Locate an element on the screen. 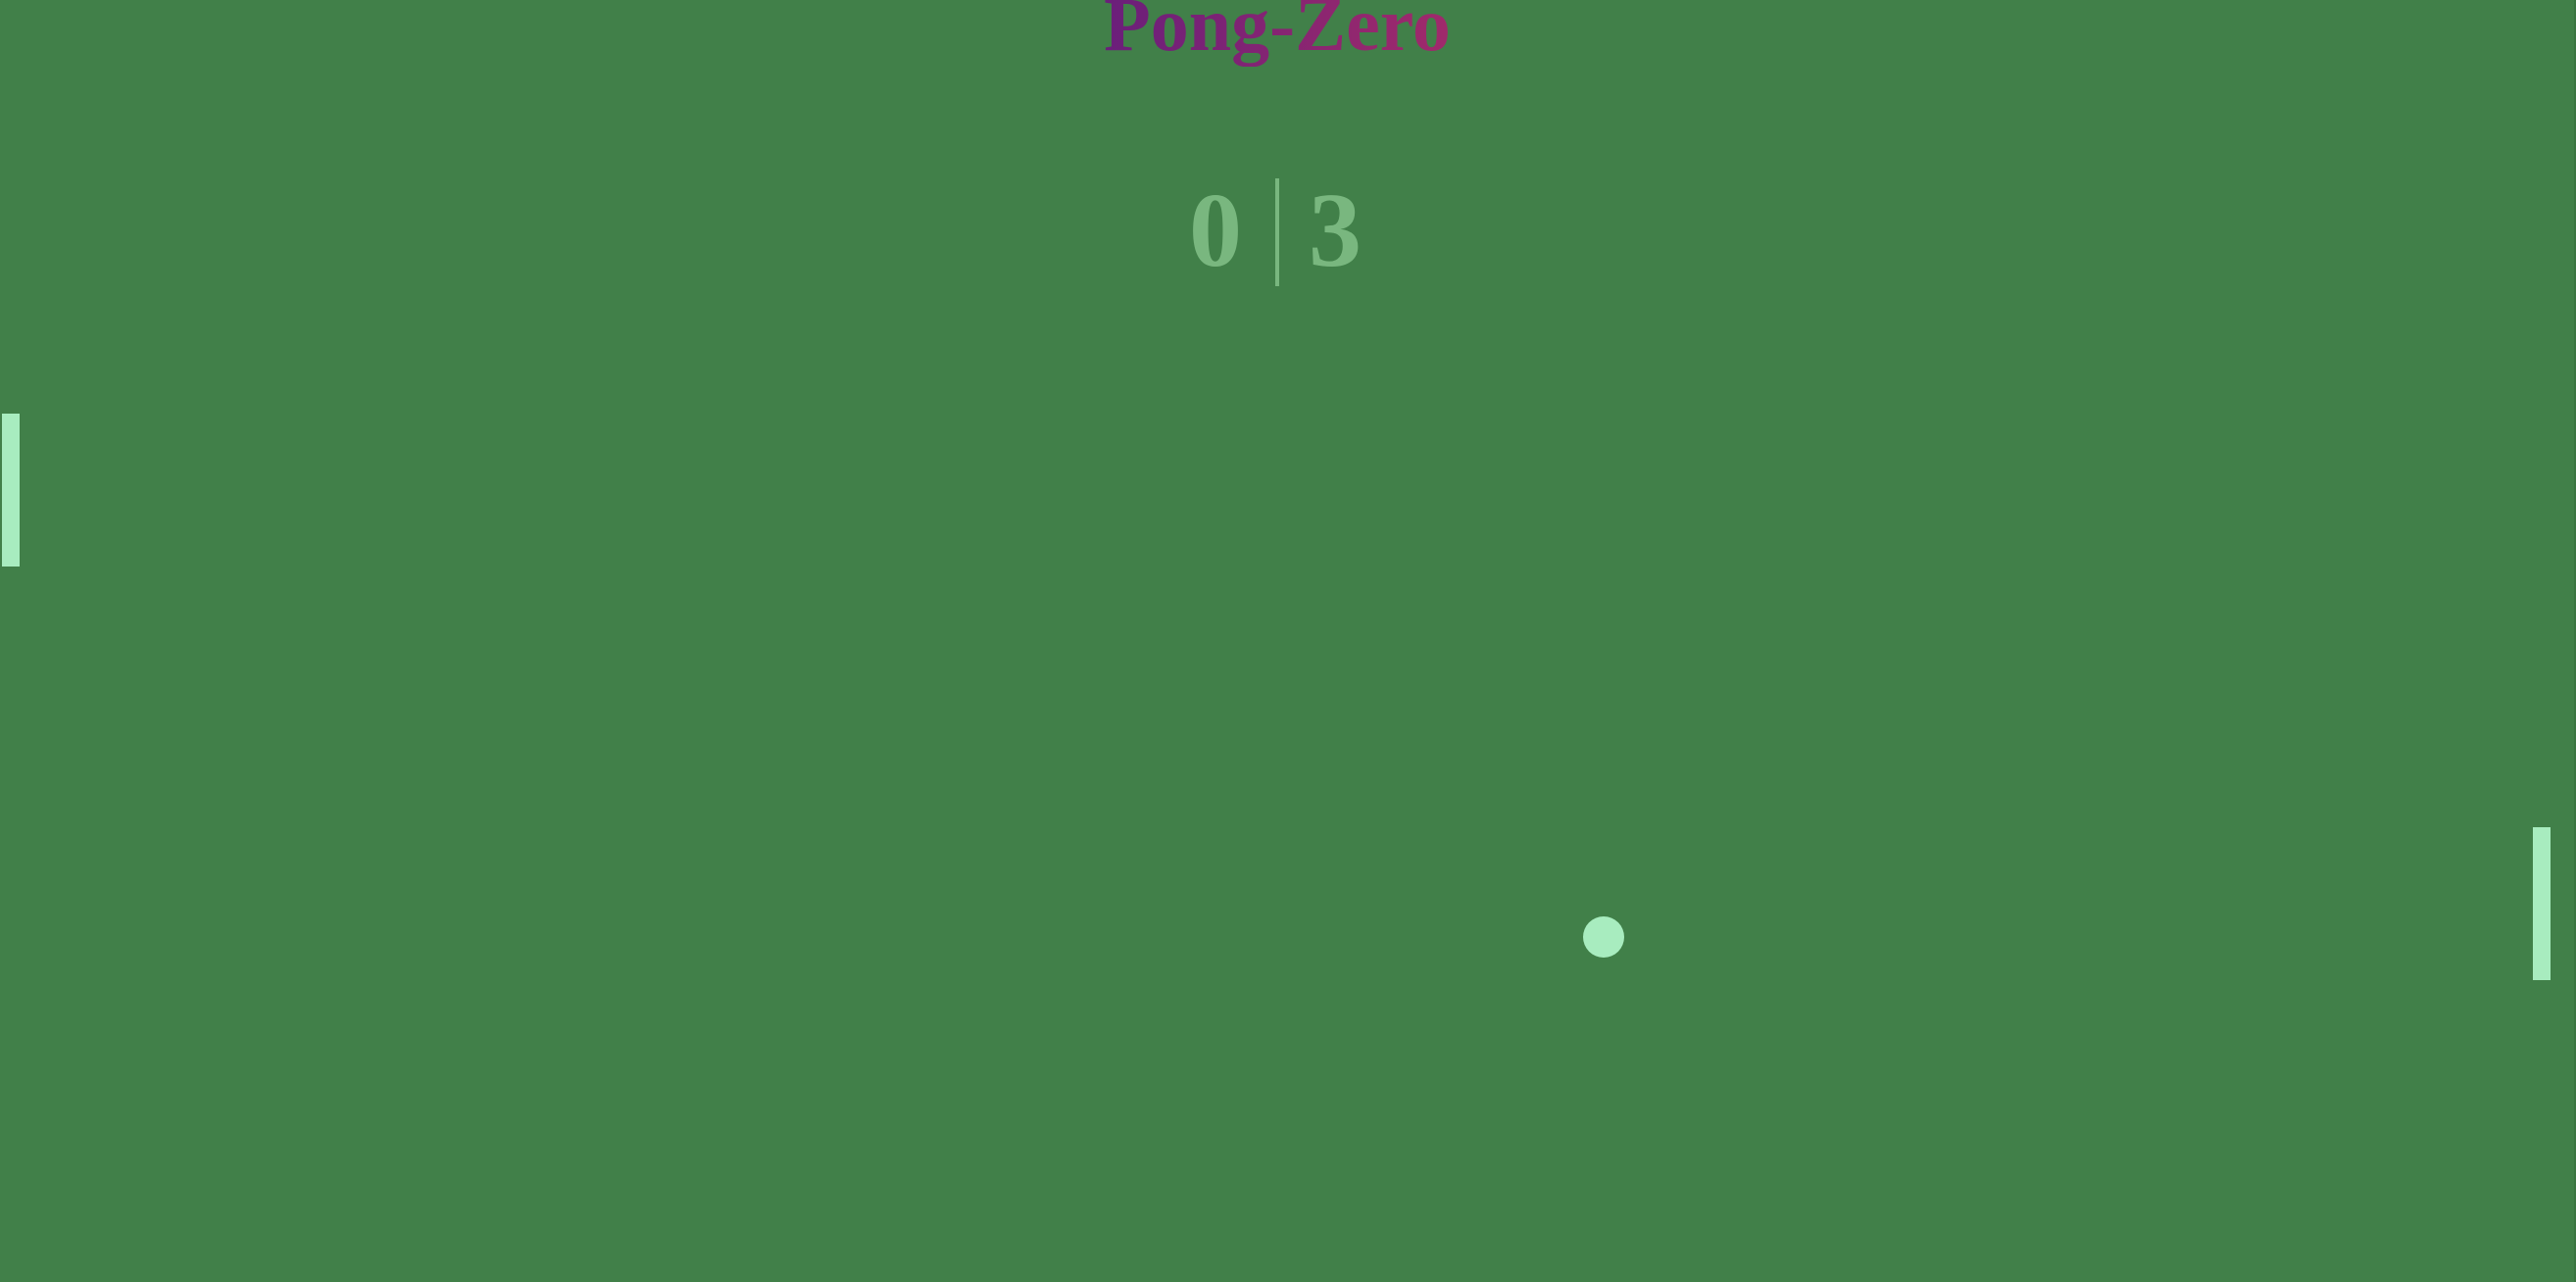 This screenshot has width=2576, height=1282. score-divider is located at coordinates (1277, 232).